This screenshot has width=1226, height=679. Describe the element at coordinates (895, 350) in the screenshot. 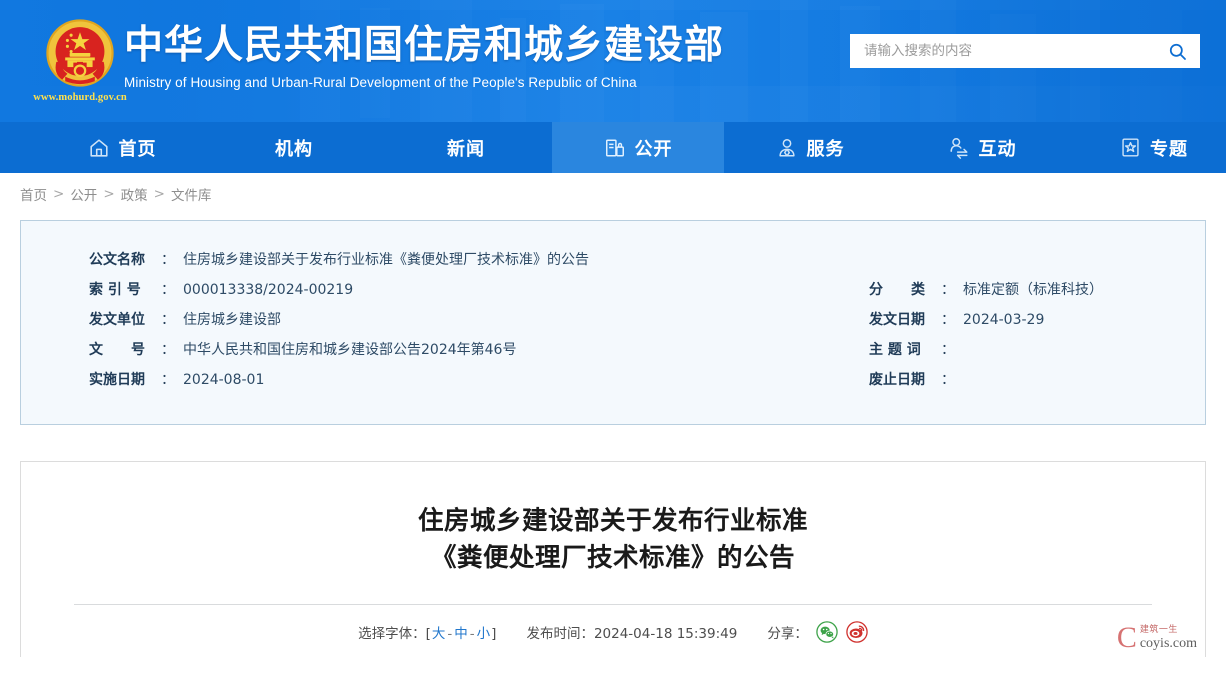

I see `meta-label-subject-words: 主 题 词` at that location.